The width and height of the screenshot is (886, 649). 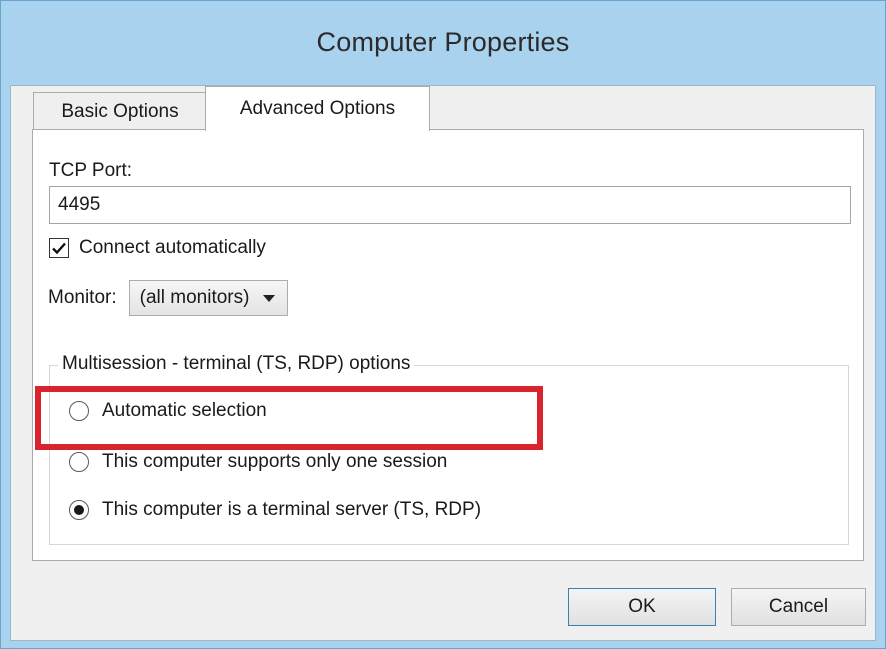 I want to click on monitor-label: Monitor:, so click(x=82, y=297).